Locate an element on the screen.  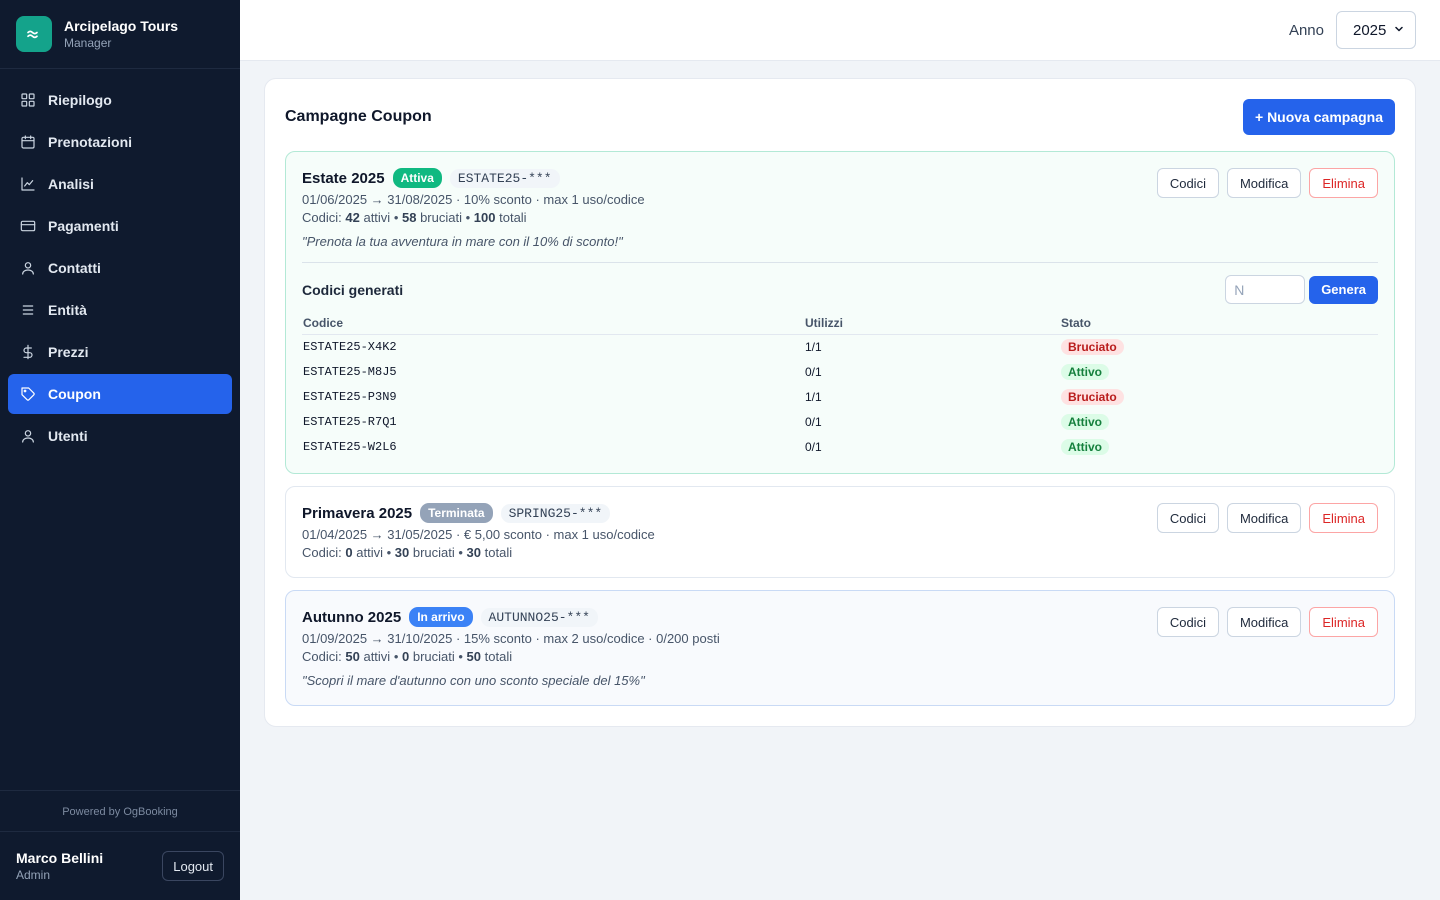
table-row: ESTATE25-W2L6 0/1 Attivo is located at coordinates (840, 446).